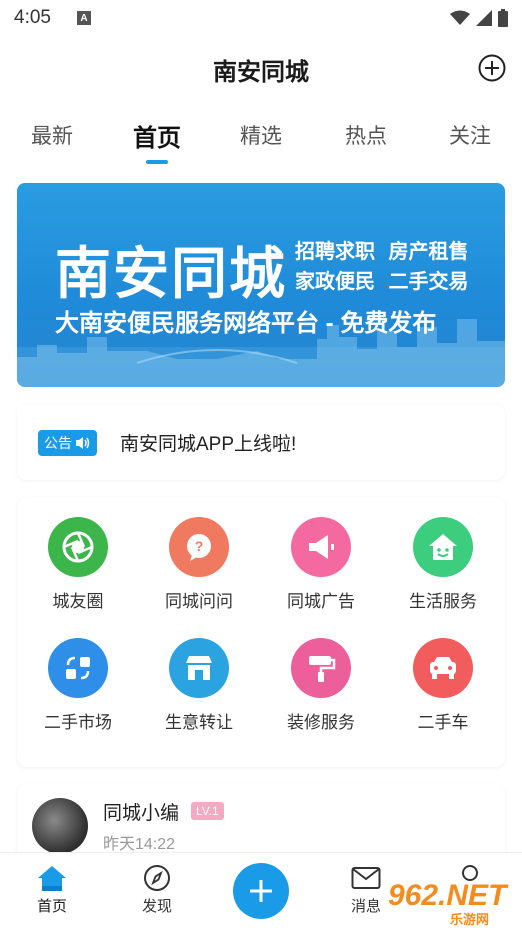 This screenshot has height=928, width=522. Describe the element at coordinates (141, 811) in the screenshot. I see `post-author: 同城小编` at that location.